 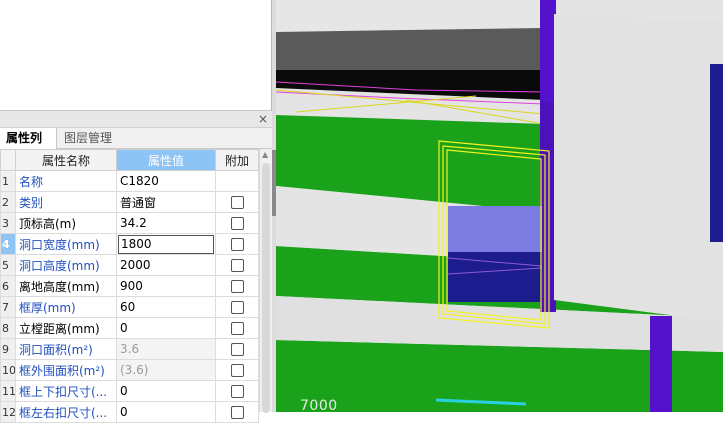 What do you see at coordinates (166, 349) in the screenshot?
I see `property-value: 3.6` at bounding box center [166, 349].